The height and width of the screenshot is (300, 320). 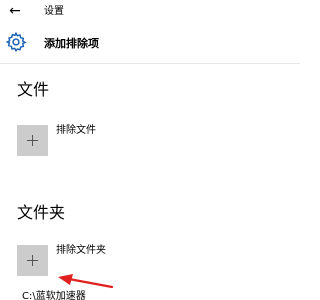 What do you see at coordinates (16, 42) in the screenshot?
I see `gear-icon` at bounding box center [16, 42].